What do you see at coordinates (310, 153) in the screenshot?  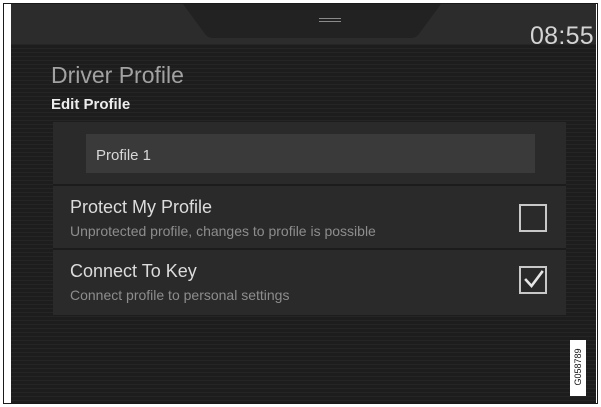 I see `profile-name-field: Profile 1` at bounding box center [310, 153].